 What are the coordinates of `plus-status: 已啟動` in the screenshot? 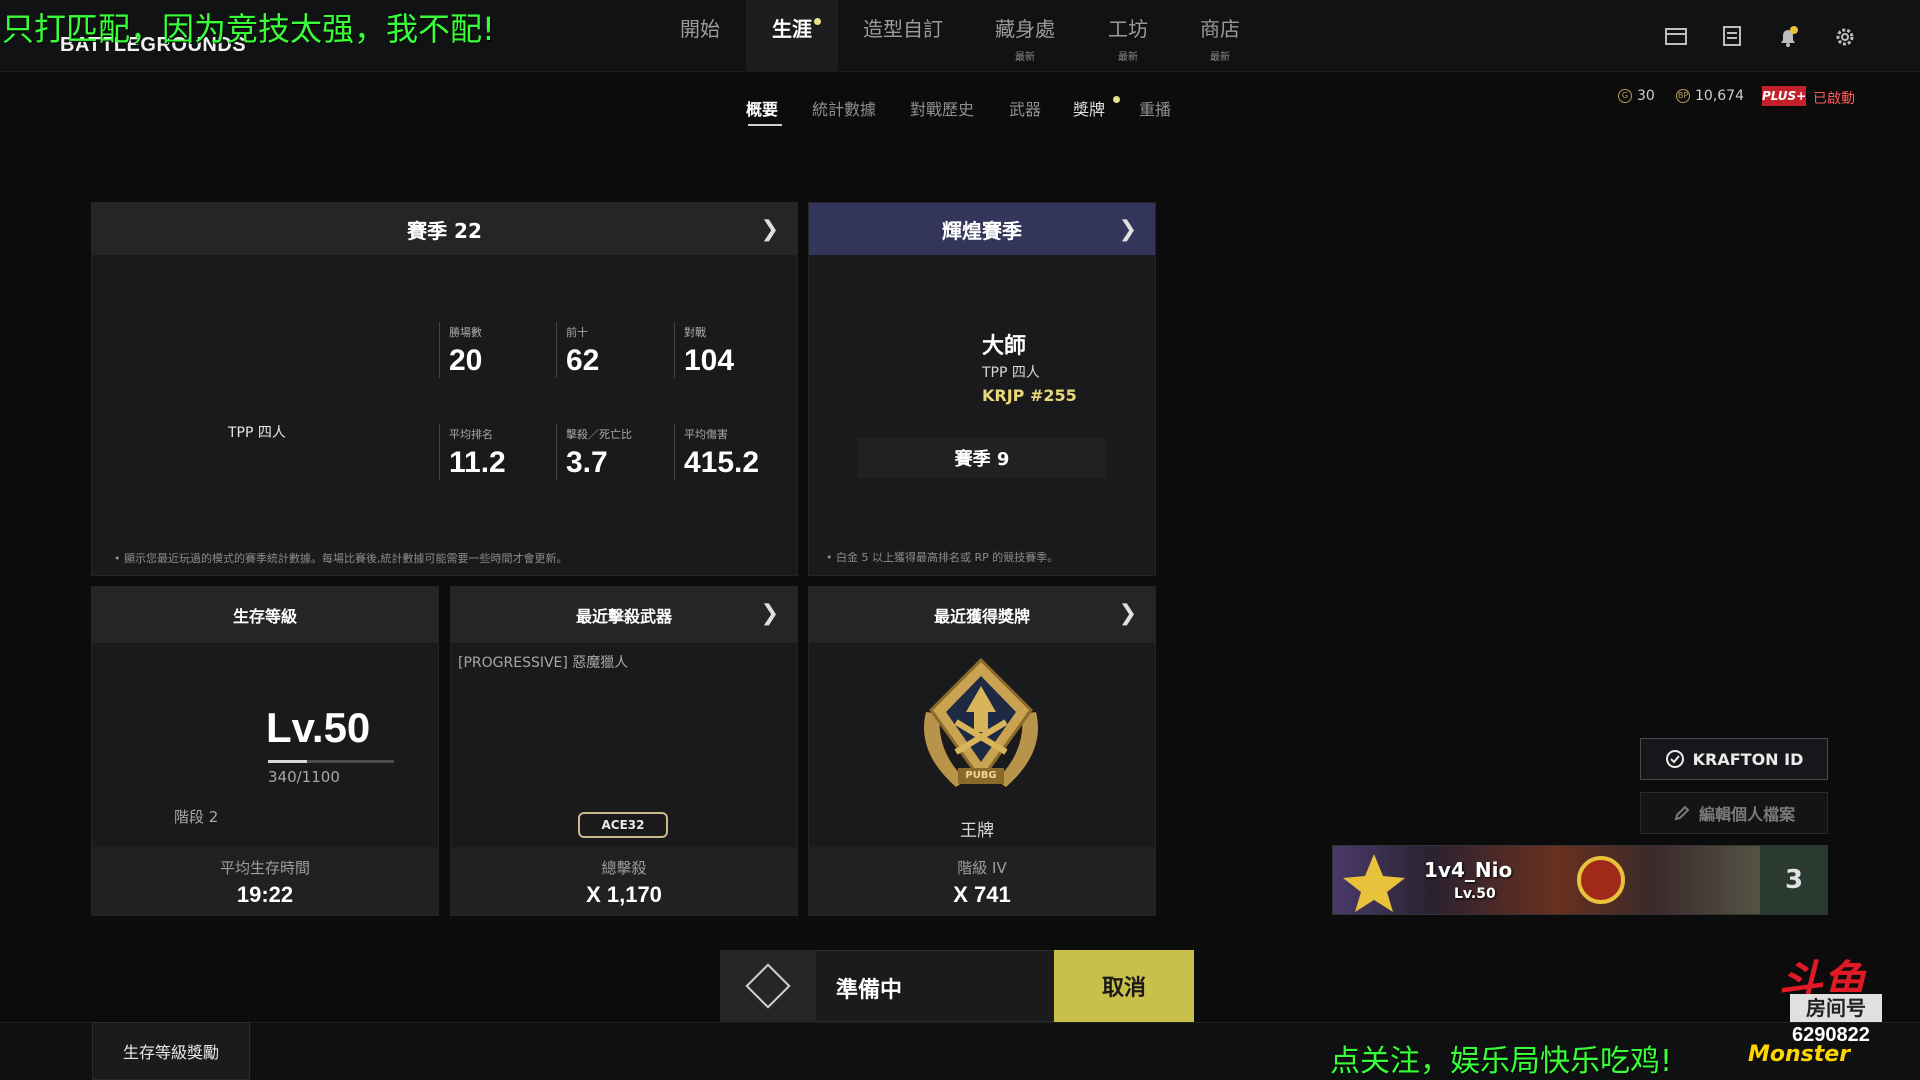 It's located at (1834, 99).